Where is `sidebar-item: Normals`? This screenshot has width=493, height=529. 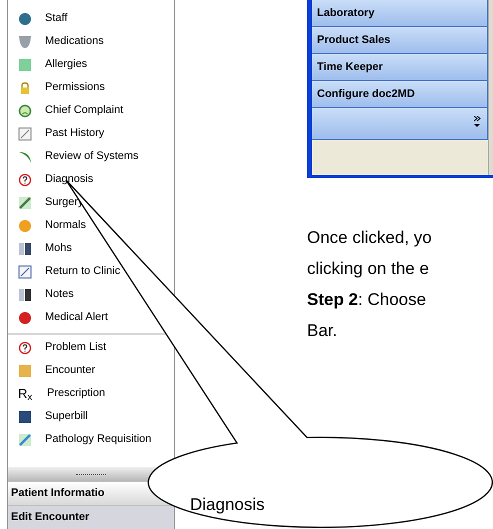 sidebar-item: Normals is located at coordinates (91, 225).